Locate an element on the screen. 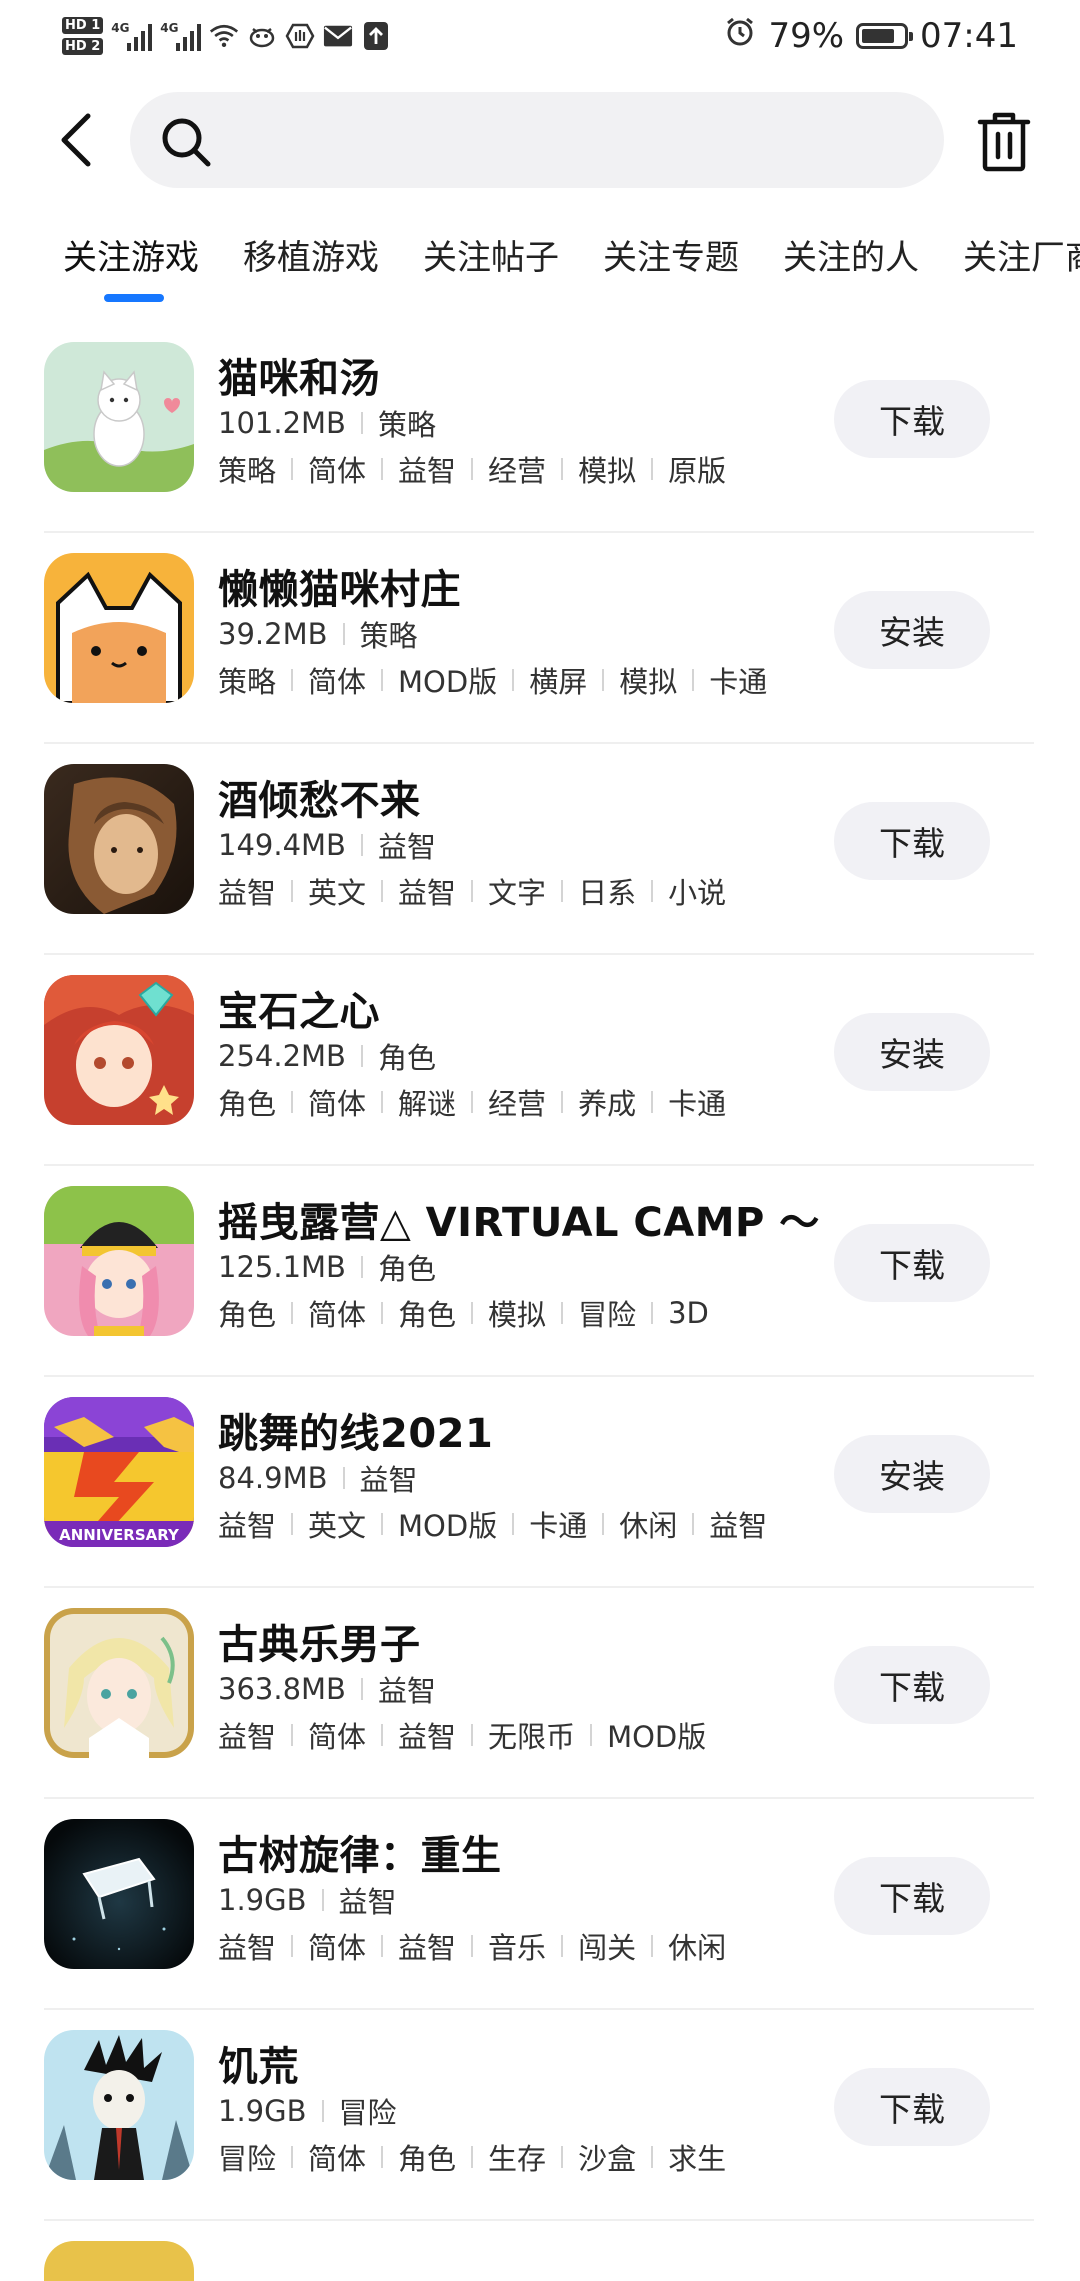 Image resolution: width=1080 pixels, height=2281 pixels. game-meta: 101.2MB 策略 is located at coordinates (327, 423).